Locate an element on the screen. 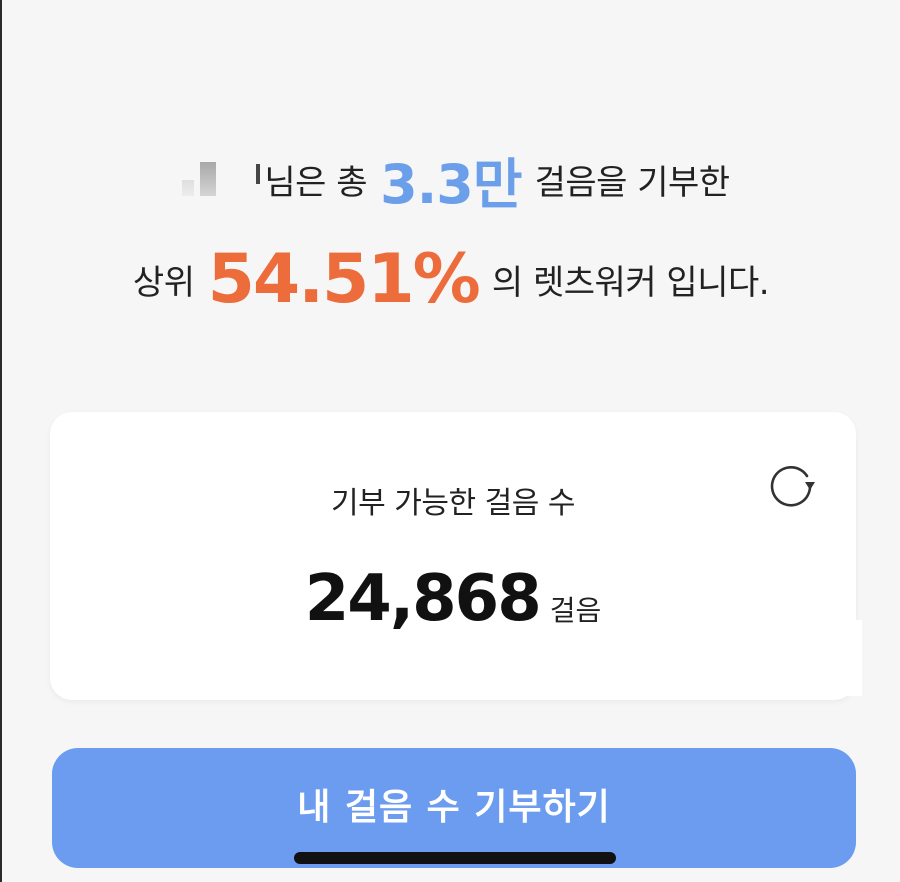  summary-line-1: 님은 총 3.3만 걸음을 기부한 is located at coordinates (451, 179).